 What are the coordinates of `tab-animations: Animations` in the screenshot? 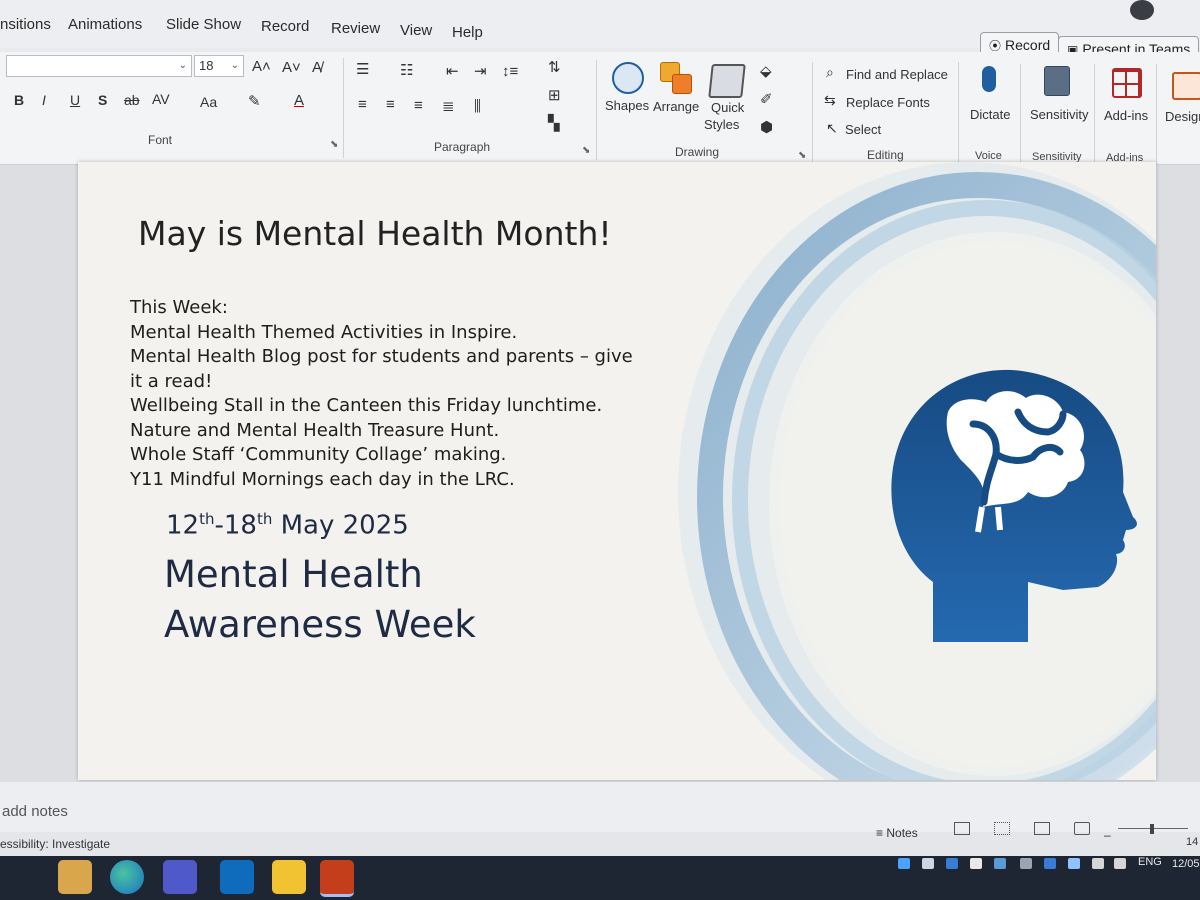 It's located at (105, 24).